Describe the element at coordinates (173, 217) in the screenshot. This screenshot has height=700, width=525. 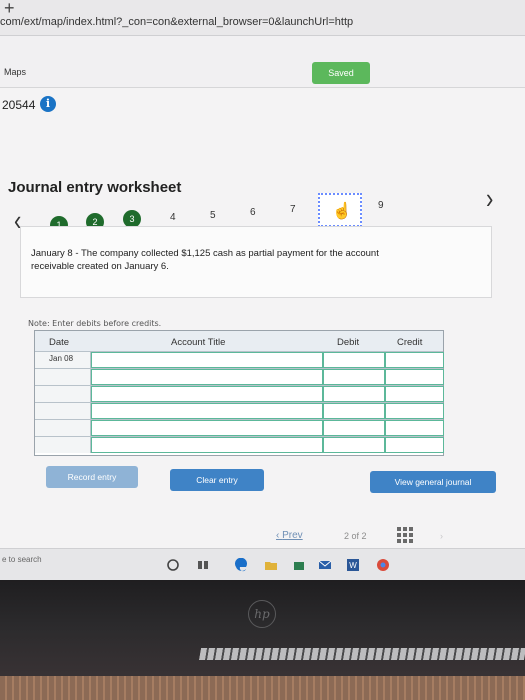
I see `step-4: 4` at that location.